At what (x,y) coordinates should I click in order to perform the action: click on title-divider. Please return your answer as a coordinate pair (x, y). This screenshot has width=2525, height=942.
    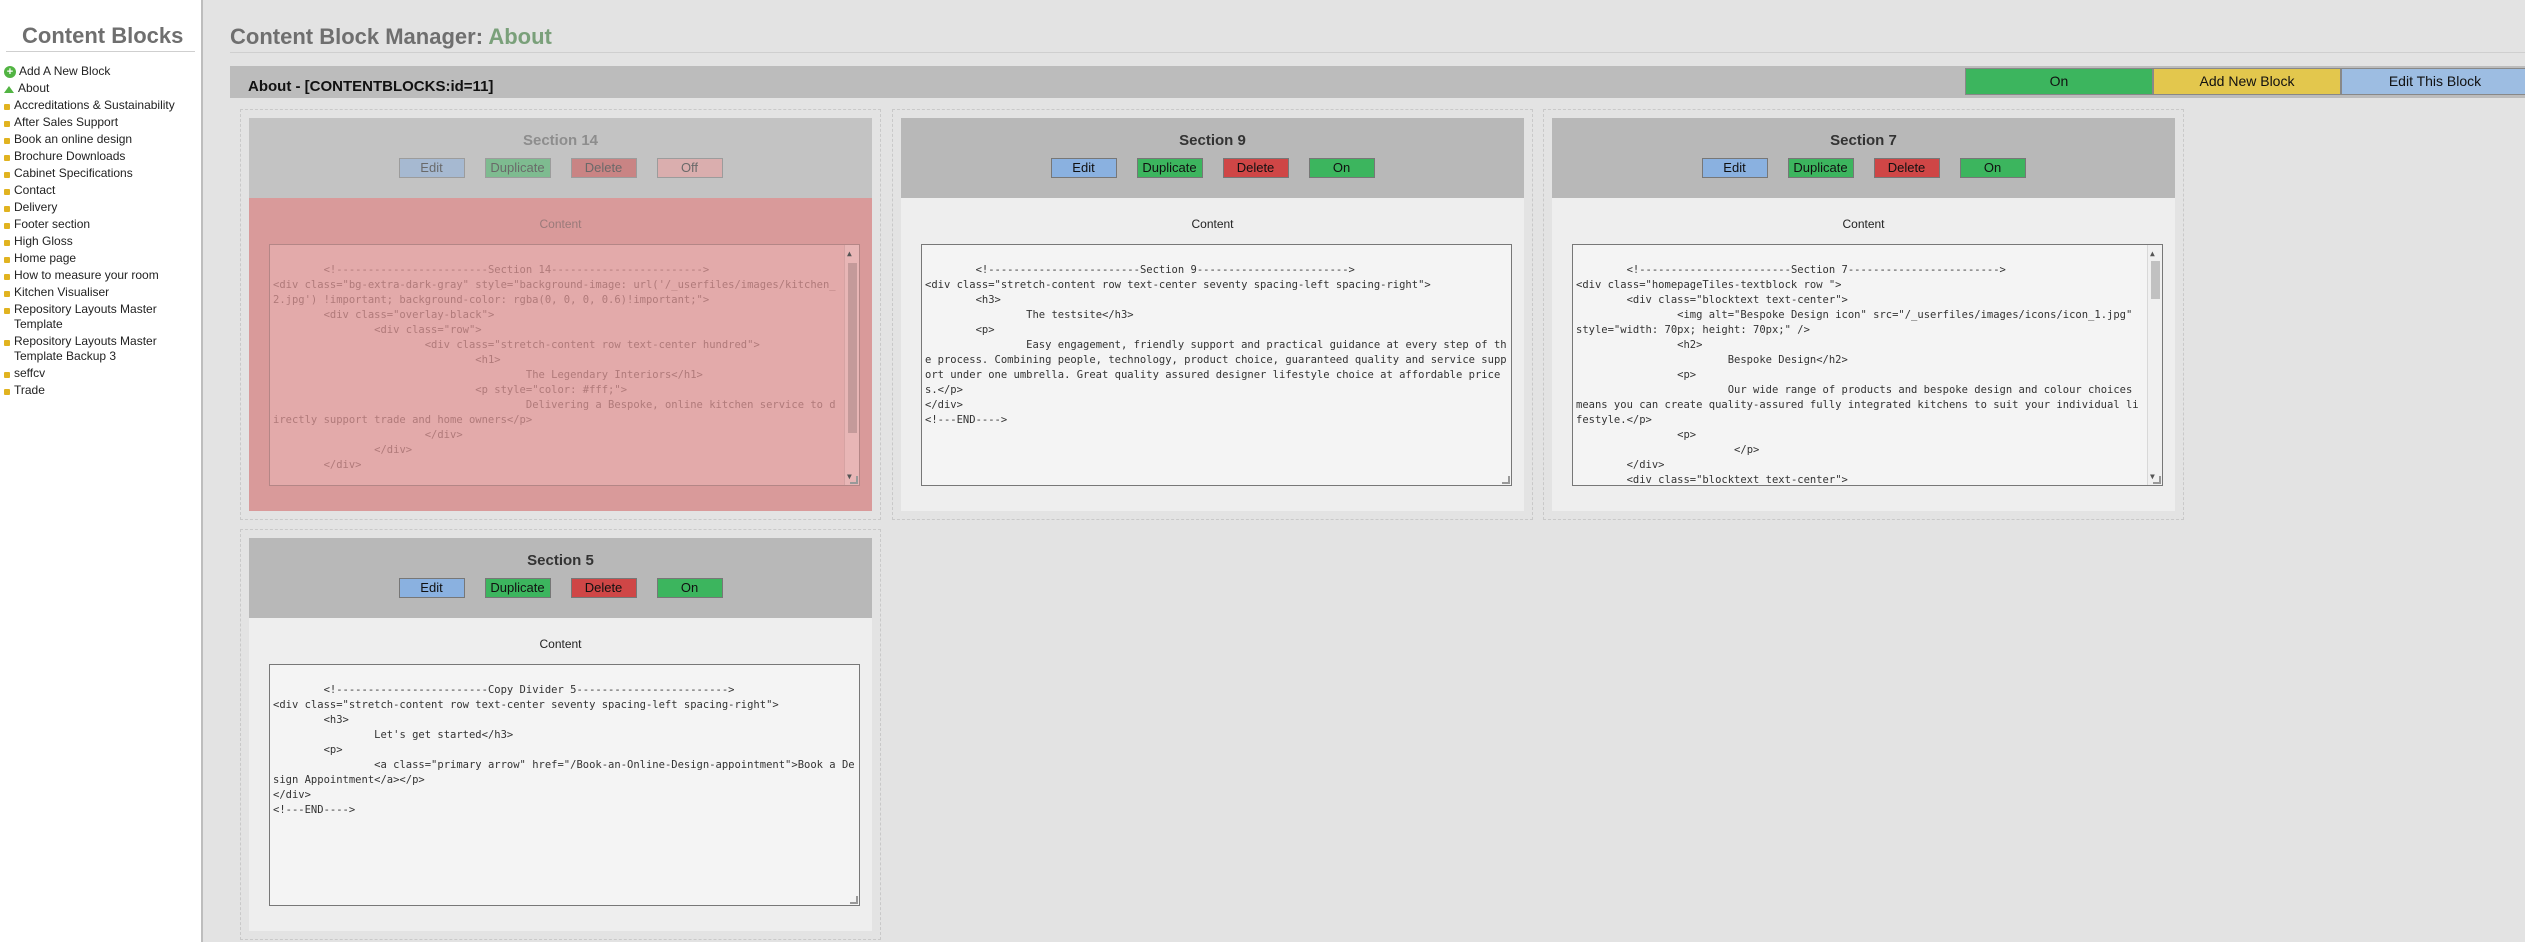
    Looking at the image, I should click on (1377, 52).